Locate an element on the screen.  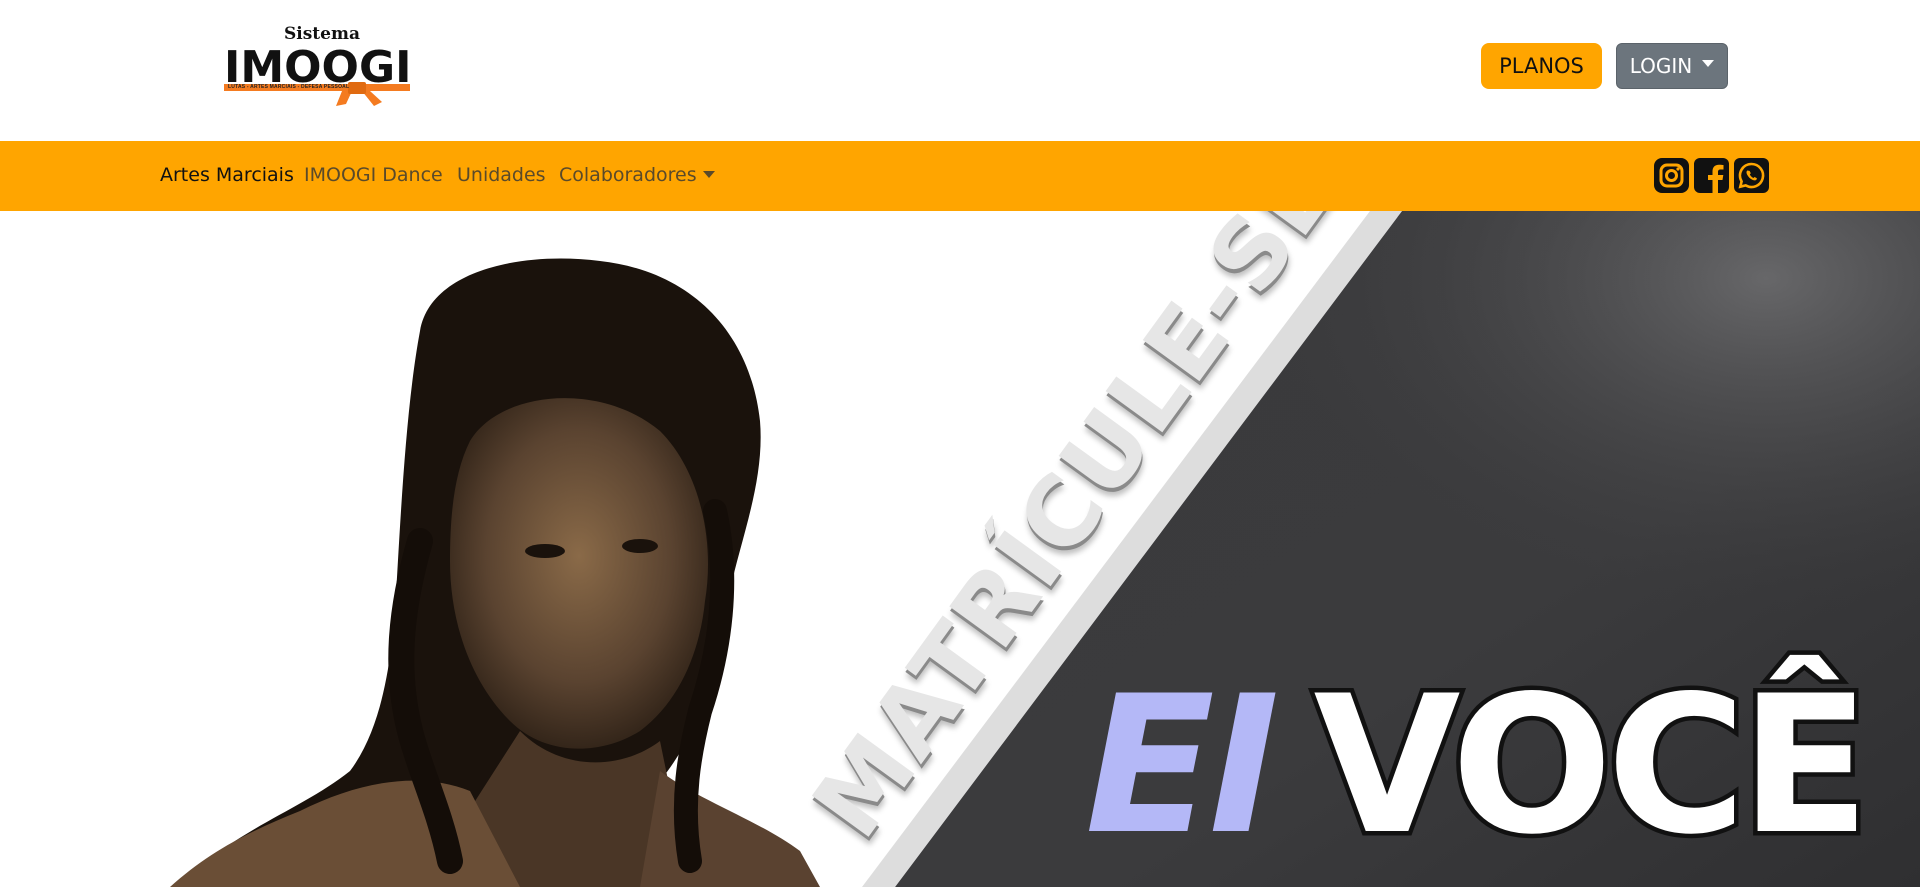
login-dropdown-button: LOGIN is located at coordinates (1672, 66).